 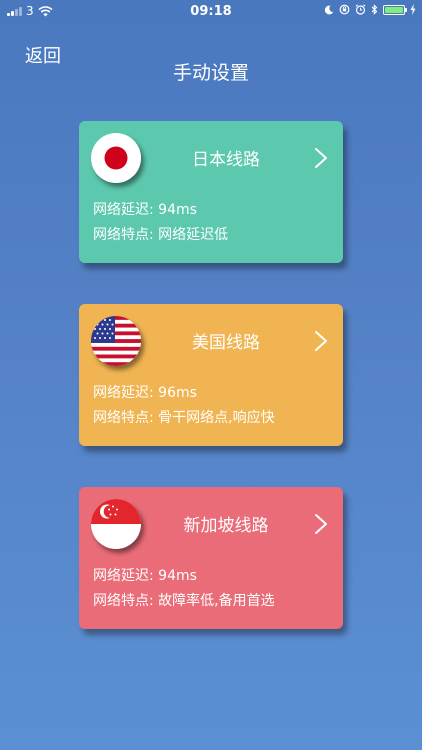 What do you see at coordinates (226, 343) in the screenshot?
I see `route-name: 美国线路` at bounding box center [226, 343].